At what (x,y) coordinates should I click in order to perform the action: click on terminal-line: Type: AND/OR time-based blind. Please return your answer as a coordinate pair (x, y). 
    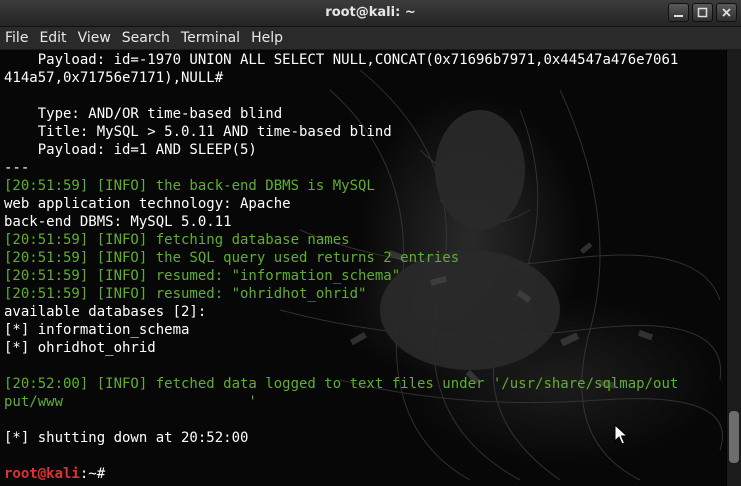
    Looking at the image, I should click on (143, 114).